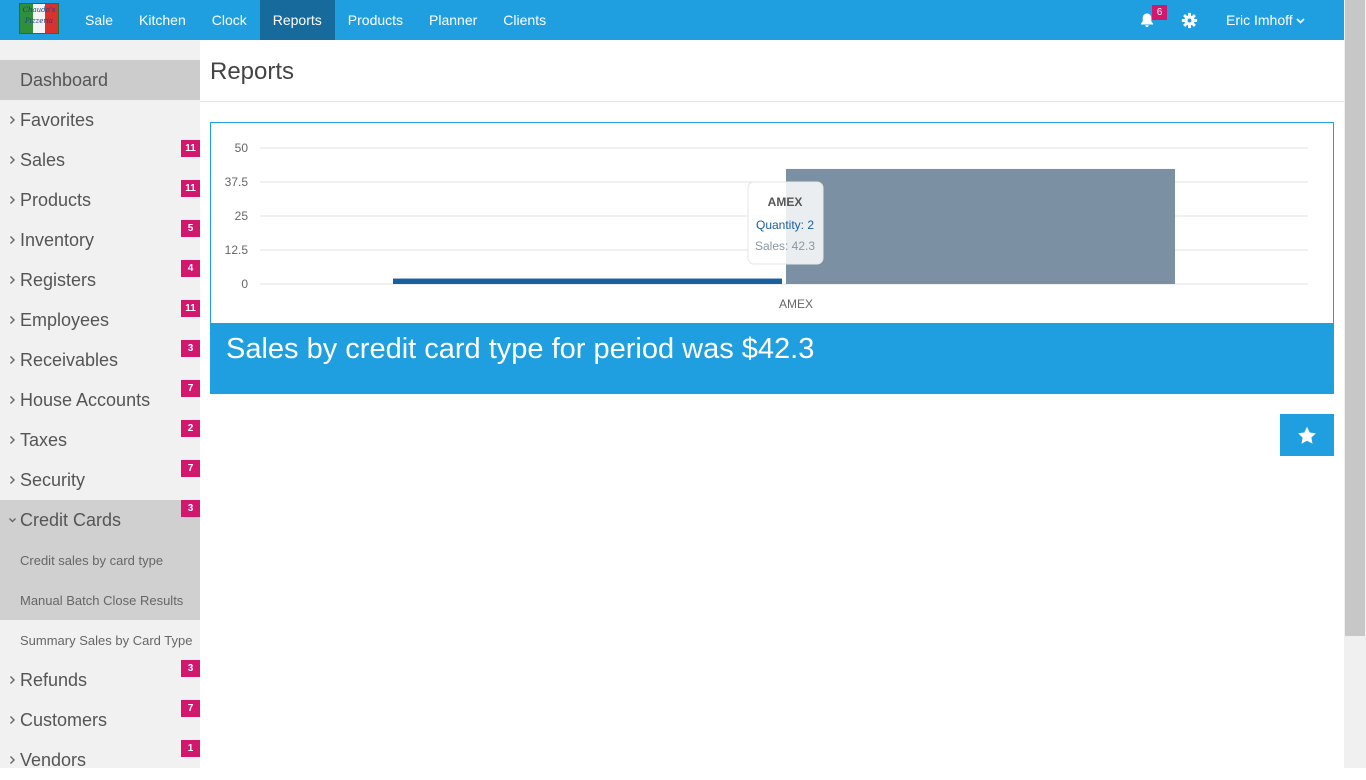  What do you see at coordinates (92, 560) in the screenshot?
I see `sidebar-subitem-label: Credit sales by card type` at bounding box center [92, 560].